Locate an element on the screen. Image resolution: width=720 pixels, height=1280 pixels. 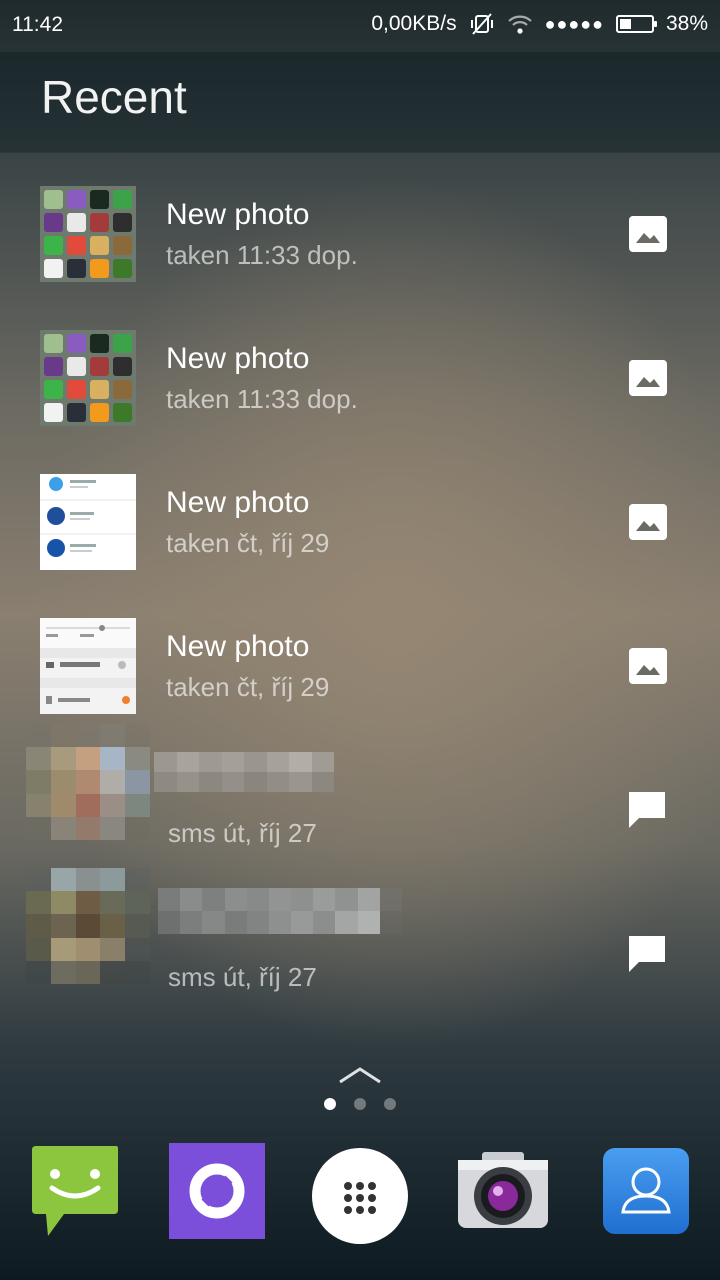
page-indicator is located at coordinates (360, 1104).